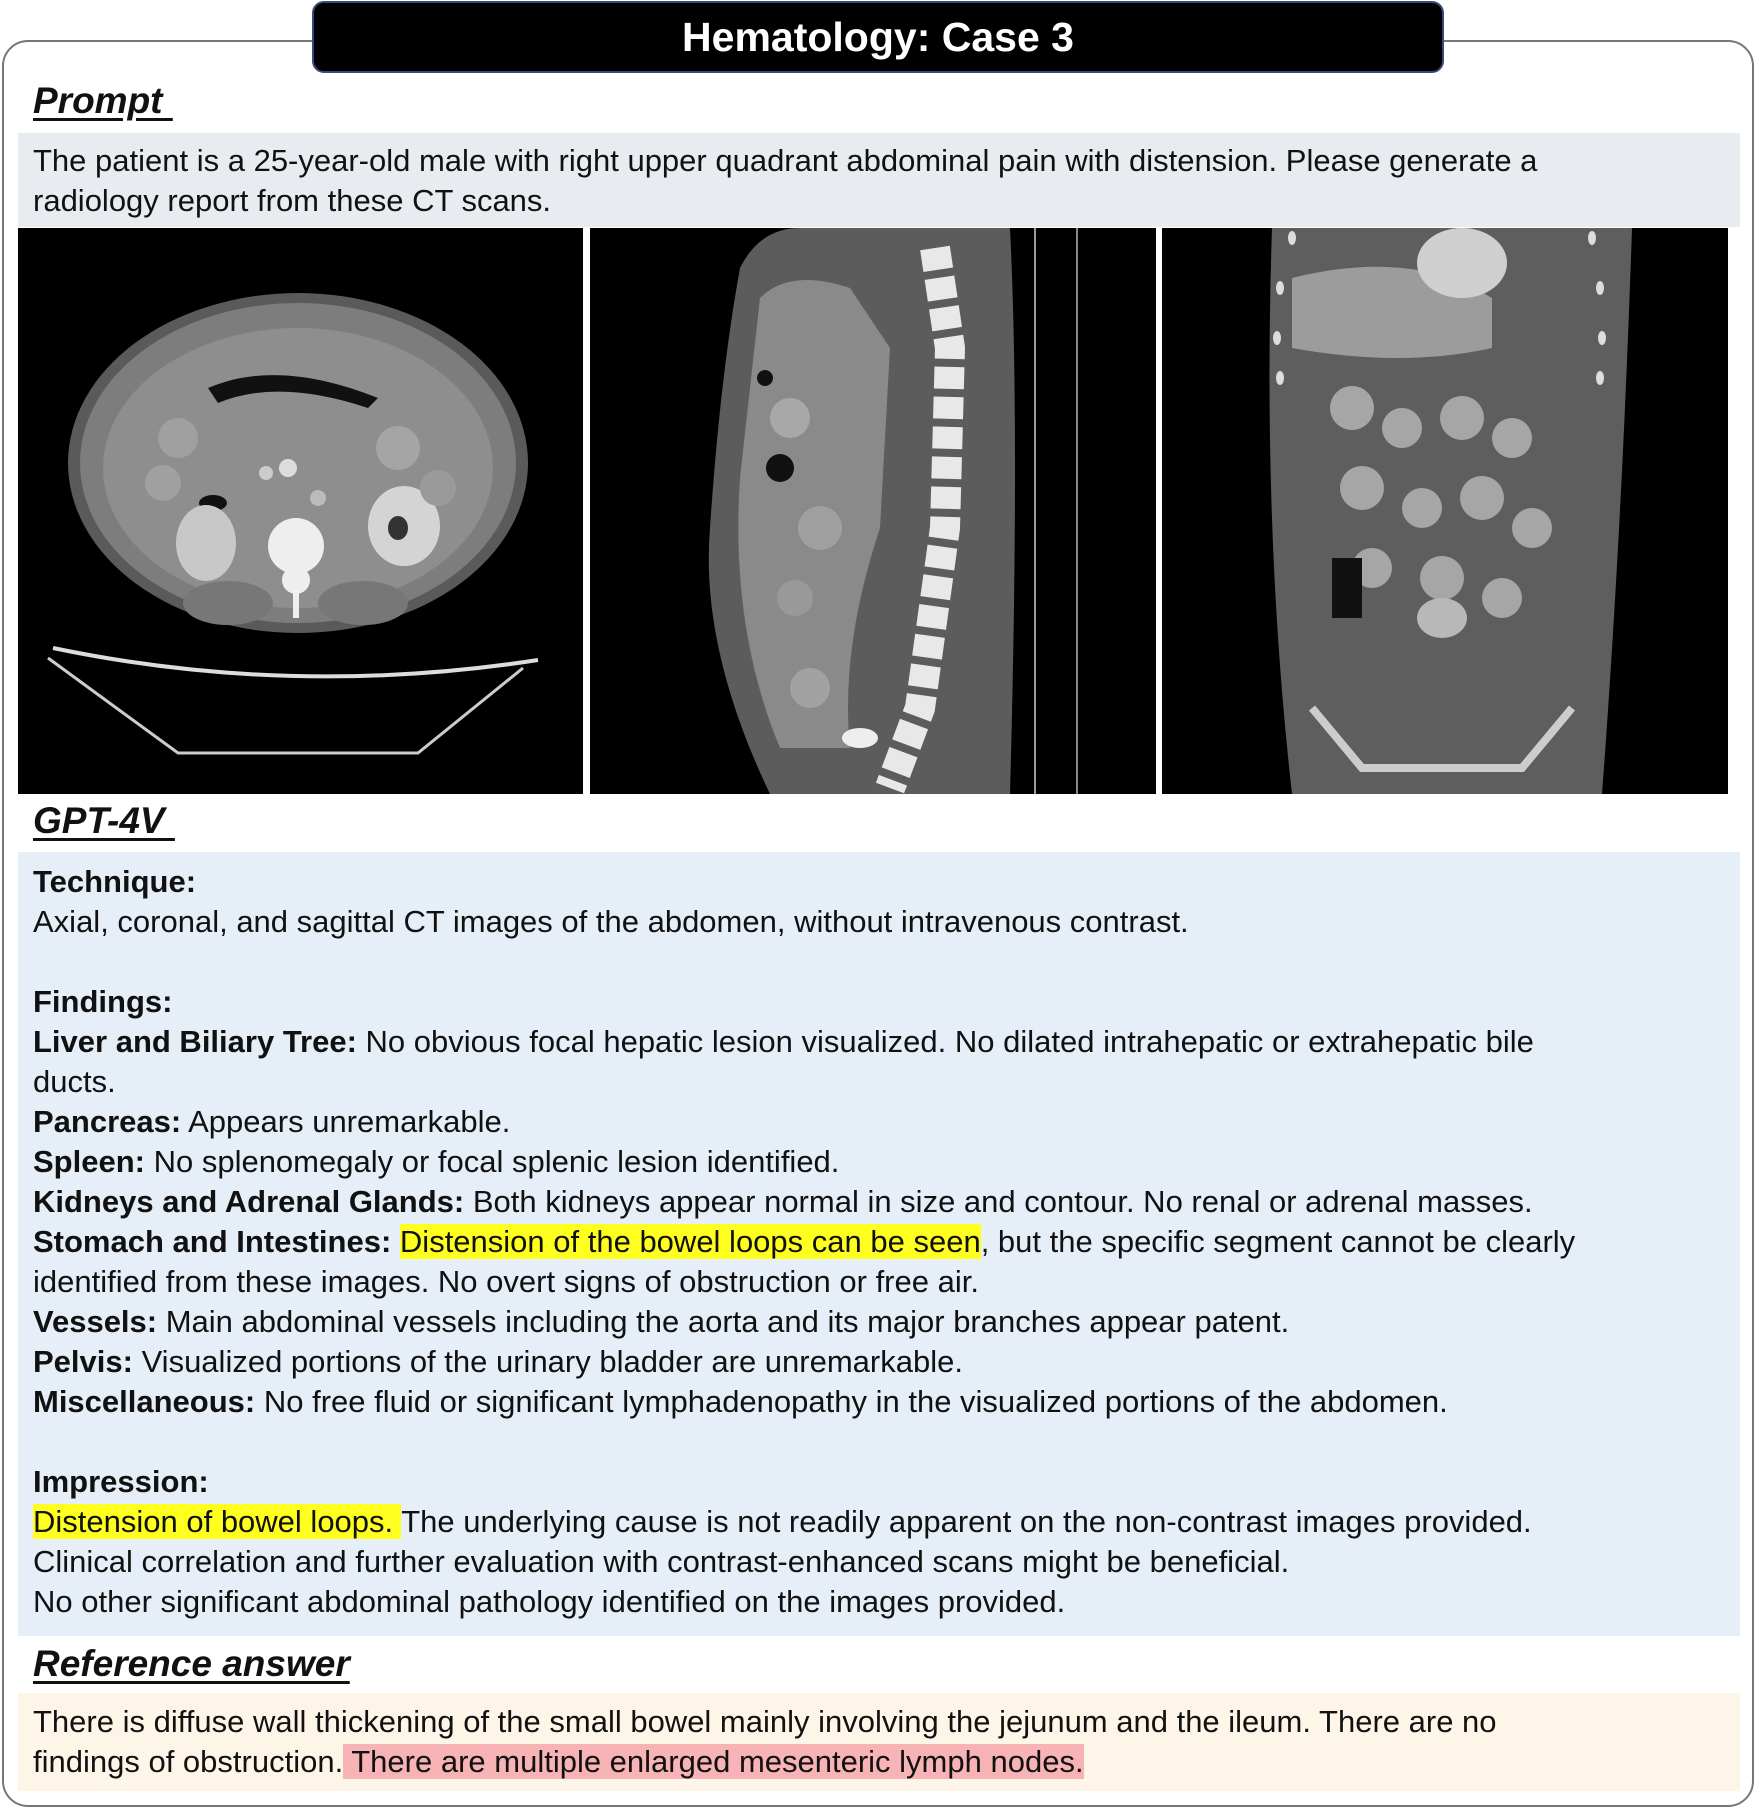 The image size is (1756, 1810). I want to click on axial-ct-image, so click(300, 511).